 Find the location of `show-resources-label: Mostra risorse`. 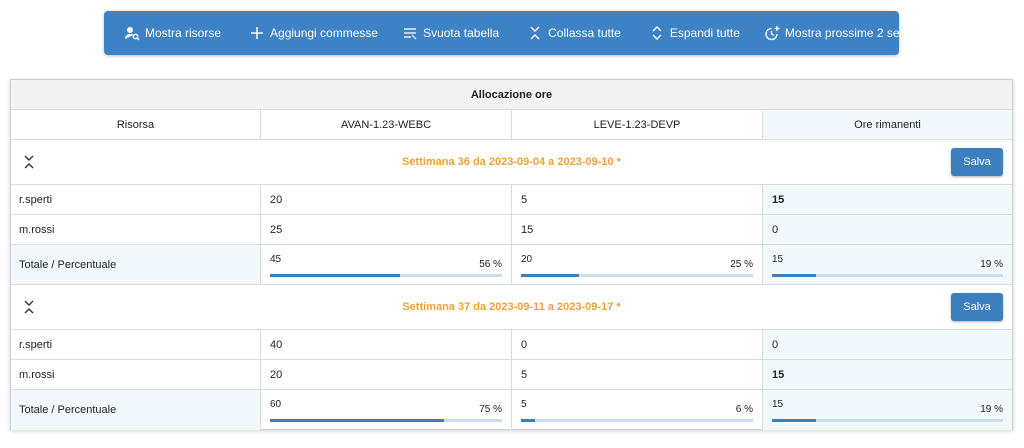

show-resources-label: Mostra risorse is located at coordinates (183, 33).